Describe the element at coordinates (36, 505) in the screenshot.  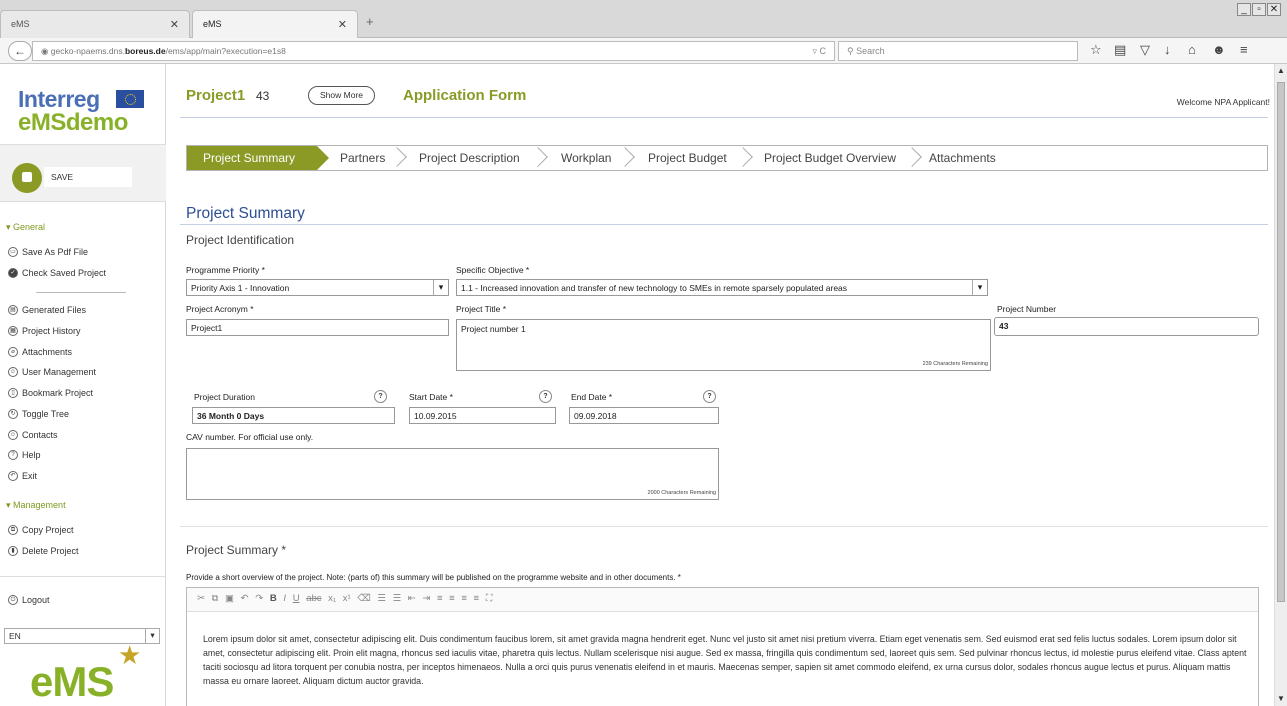
I see `group-management-toggle: ▾ Management` at that location.